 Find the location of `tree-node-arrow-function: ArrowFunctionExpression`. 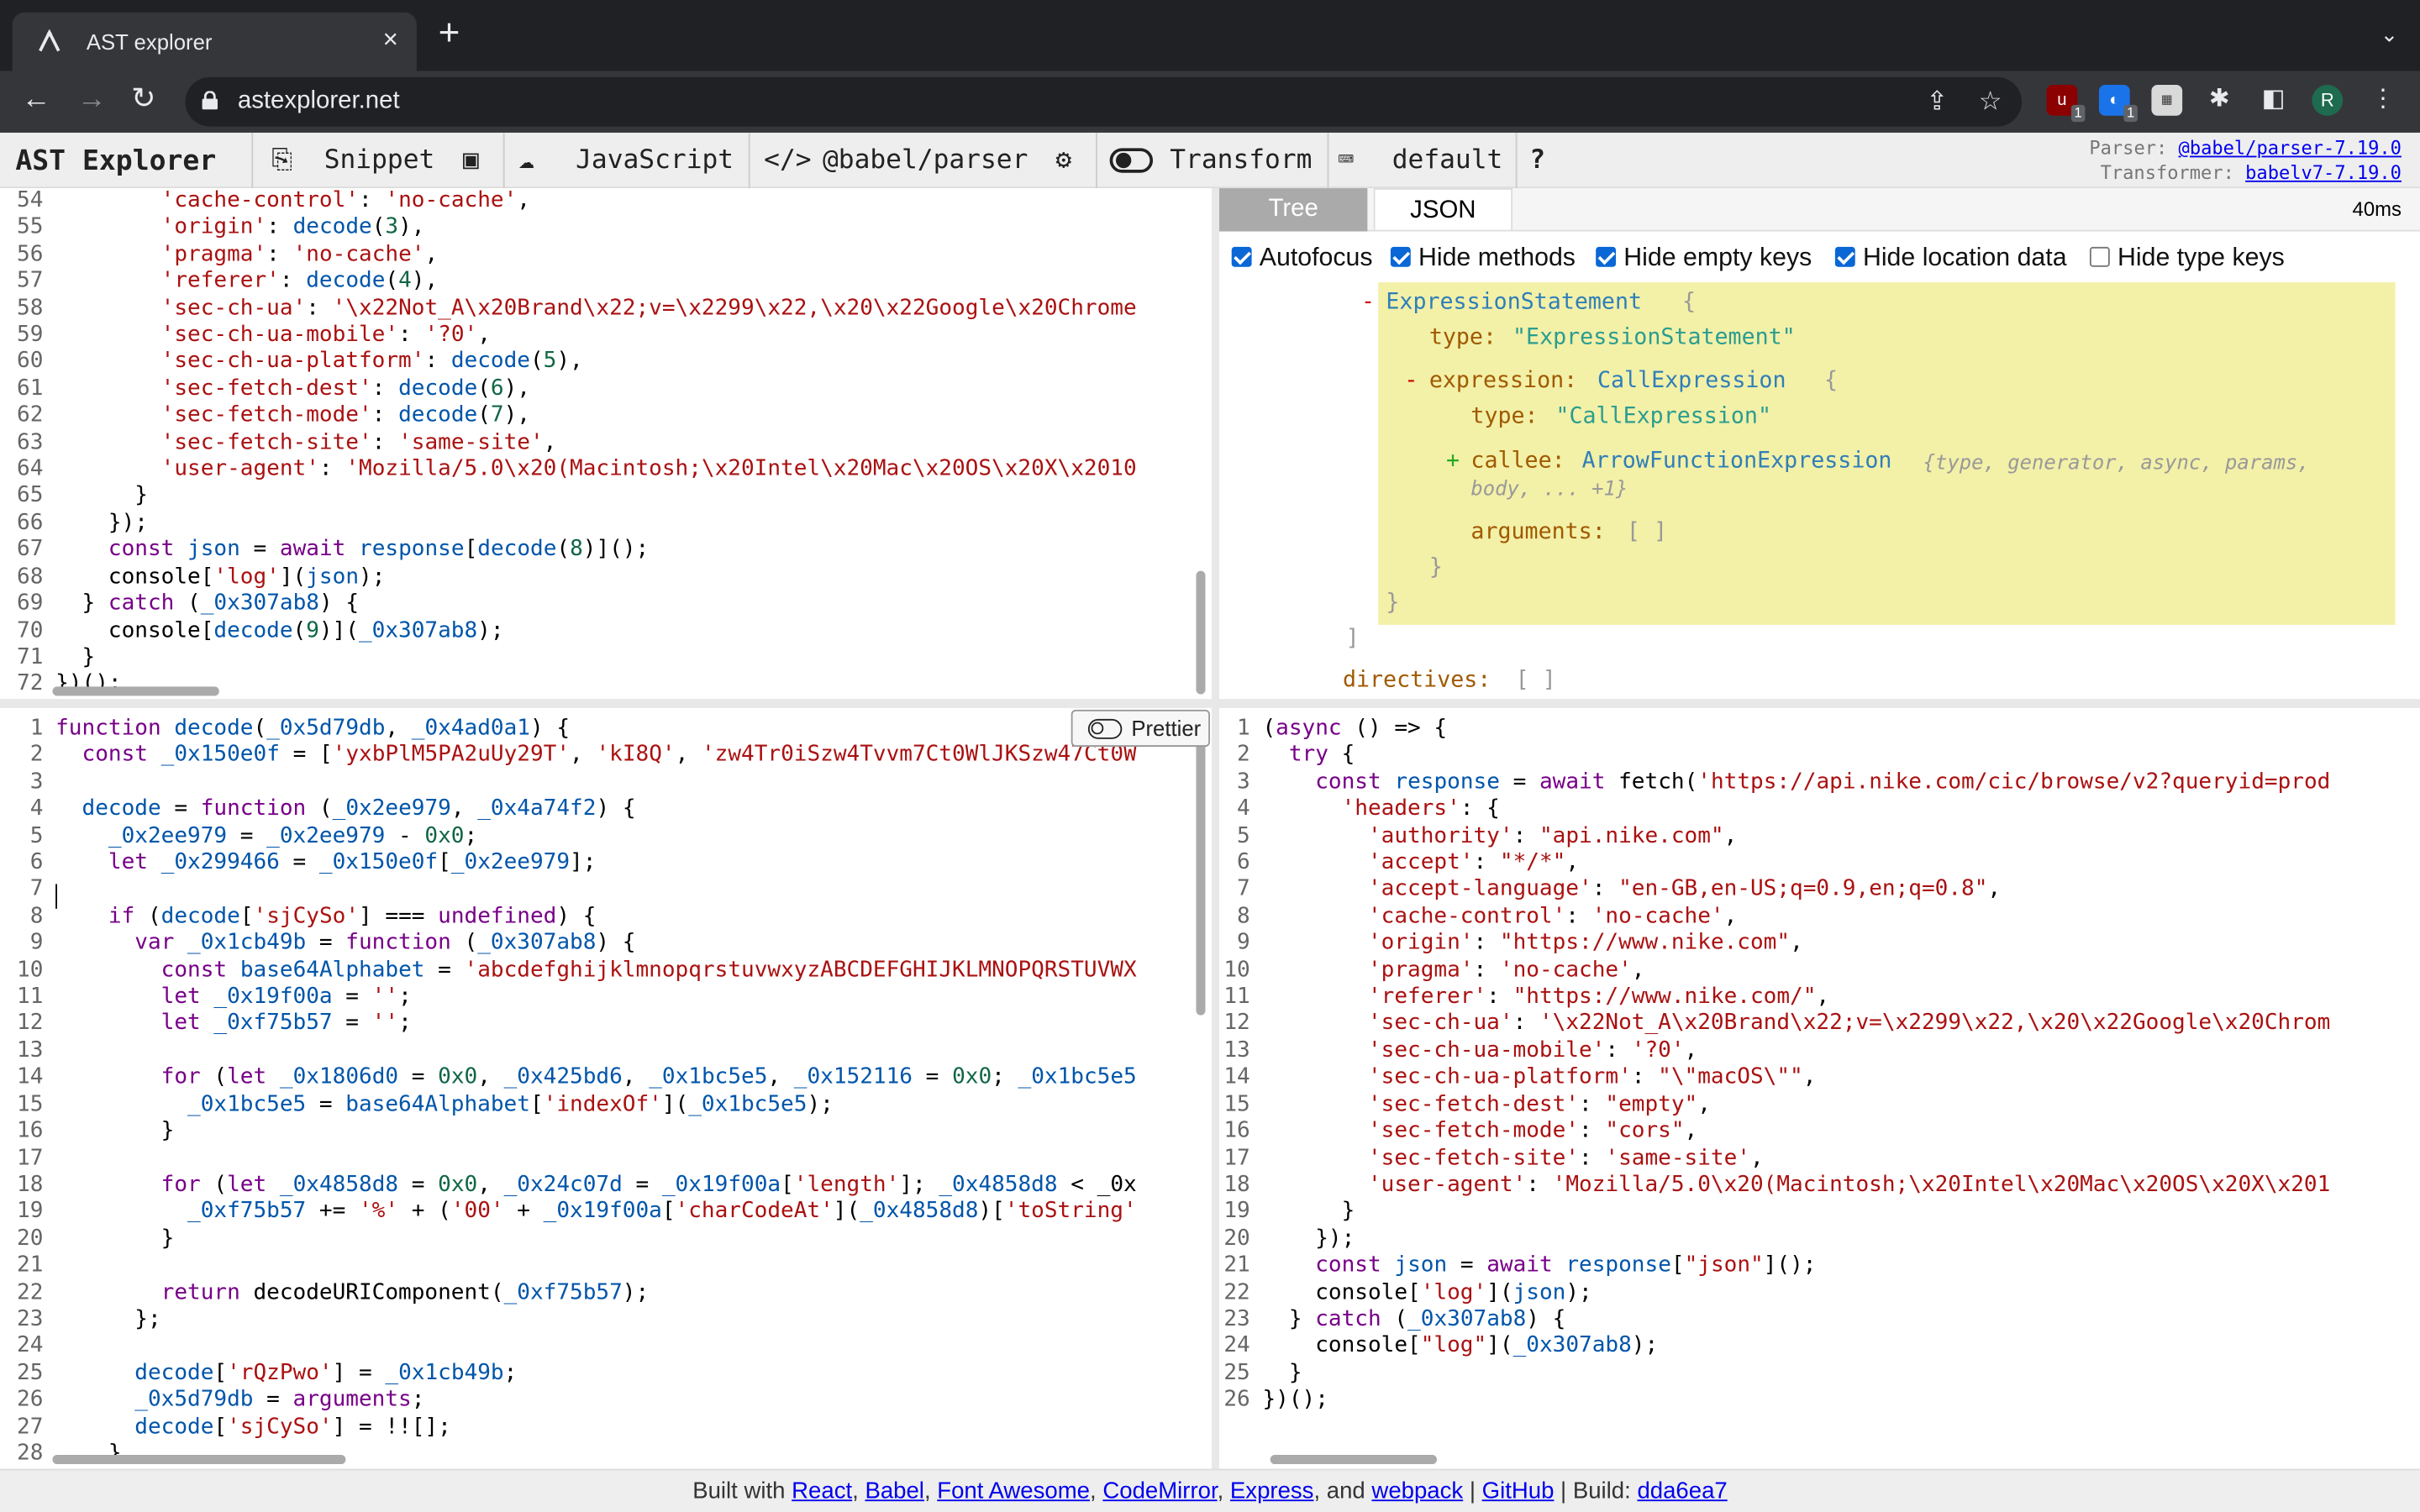

tree-node-arrow-function: ArrowFunctionExpression is located at coordinates (1737, 461).